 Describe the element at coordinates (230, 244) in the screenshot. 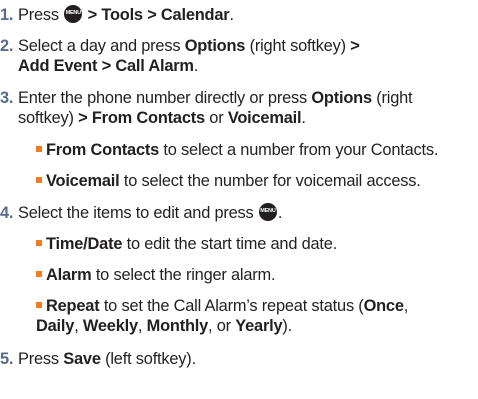

I see `option-description: to edit the start time and date.` at that location.